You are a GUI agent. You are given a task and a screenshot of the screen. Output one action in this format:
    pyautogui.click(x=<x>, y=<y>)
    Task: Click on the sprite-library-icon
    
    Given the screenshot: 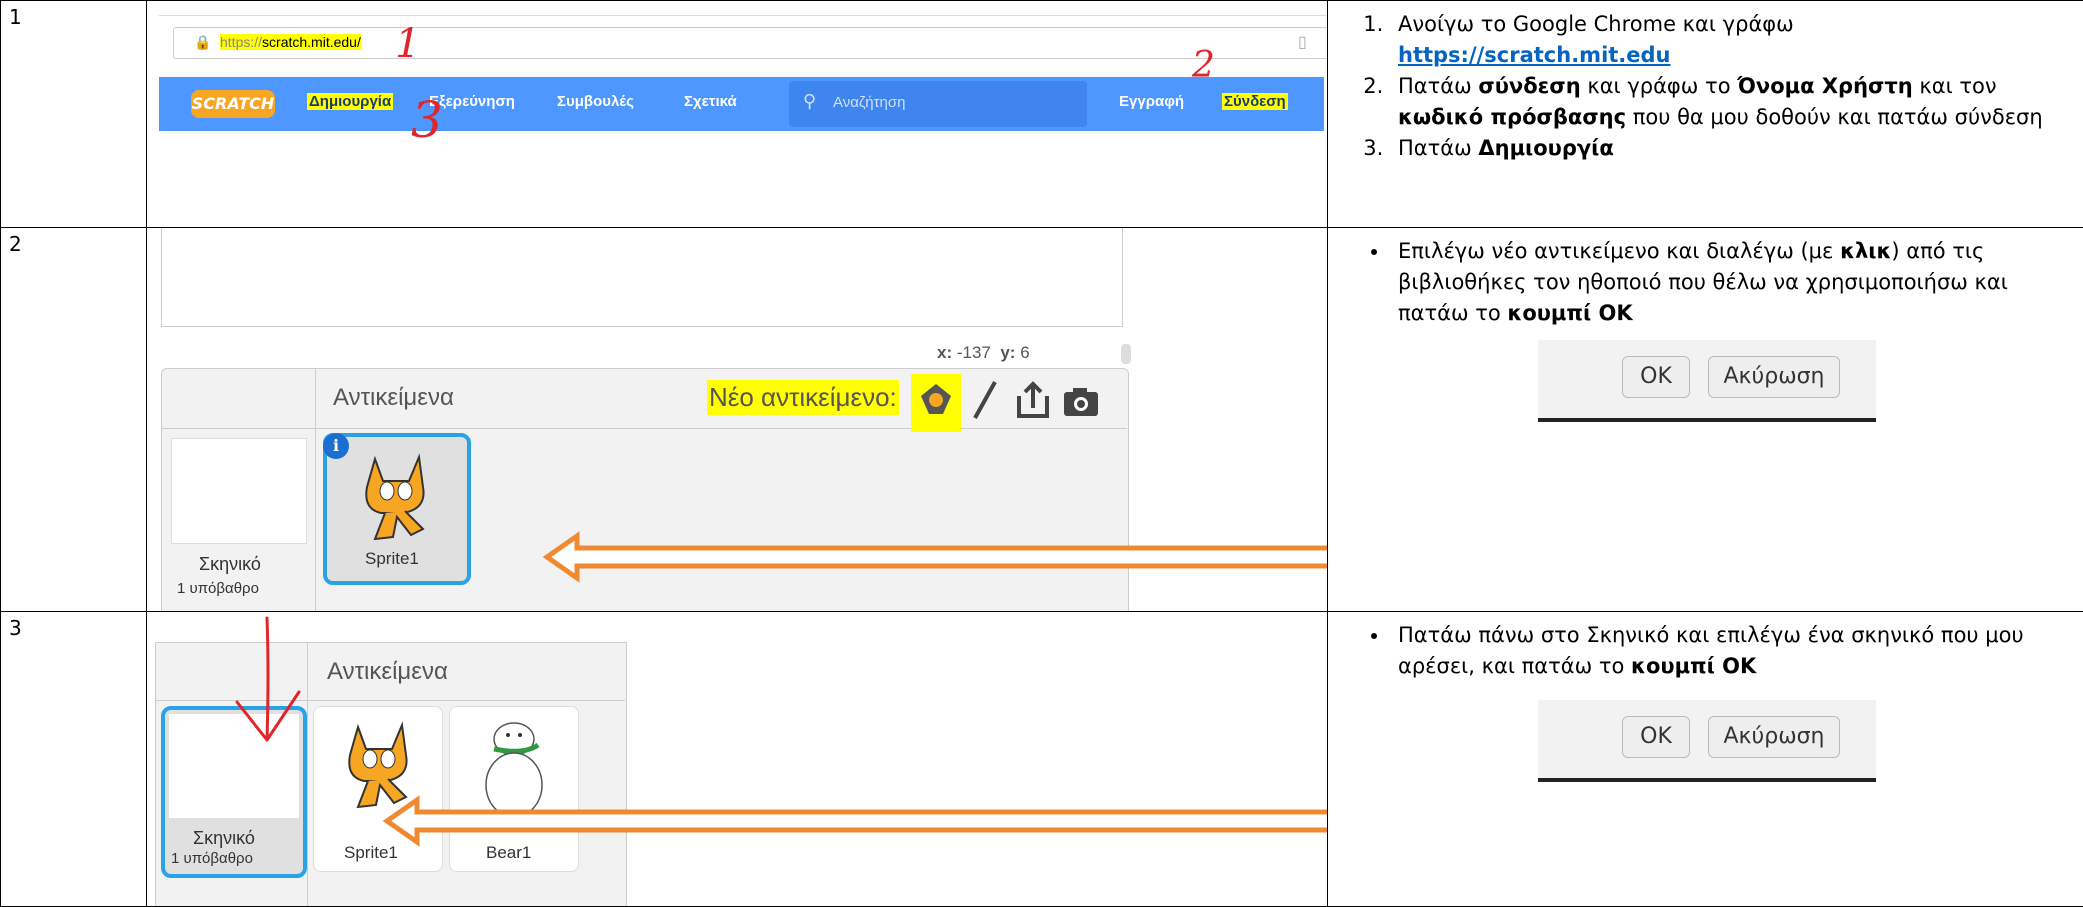 What is the action you would take?
    pyautogui.click(x=936, y=403)
    